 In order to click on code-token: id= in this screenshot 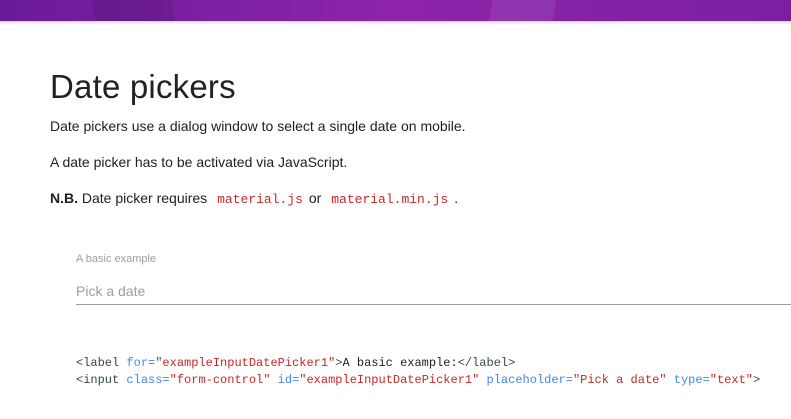, I will do `click(288, 380)`.